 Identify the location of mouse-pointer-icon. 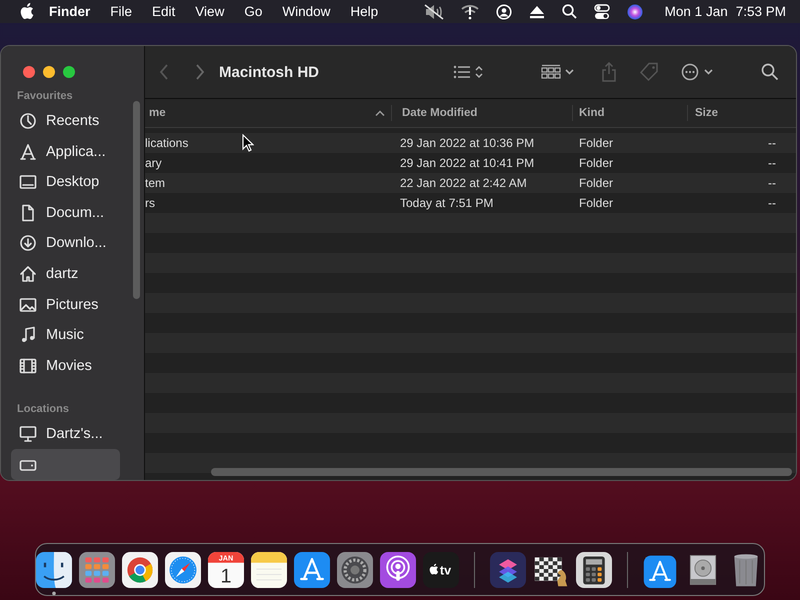
(248, 143).